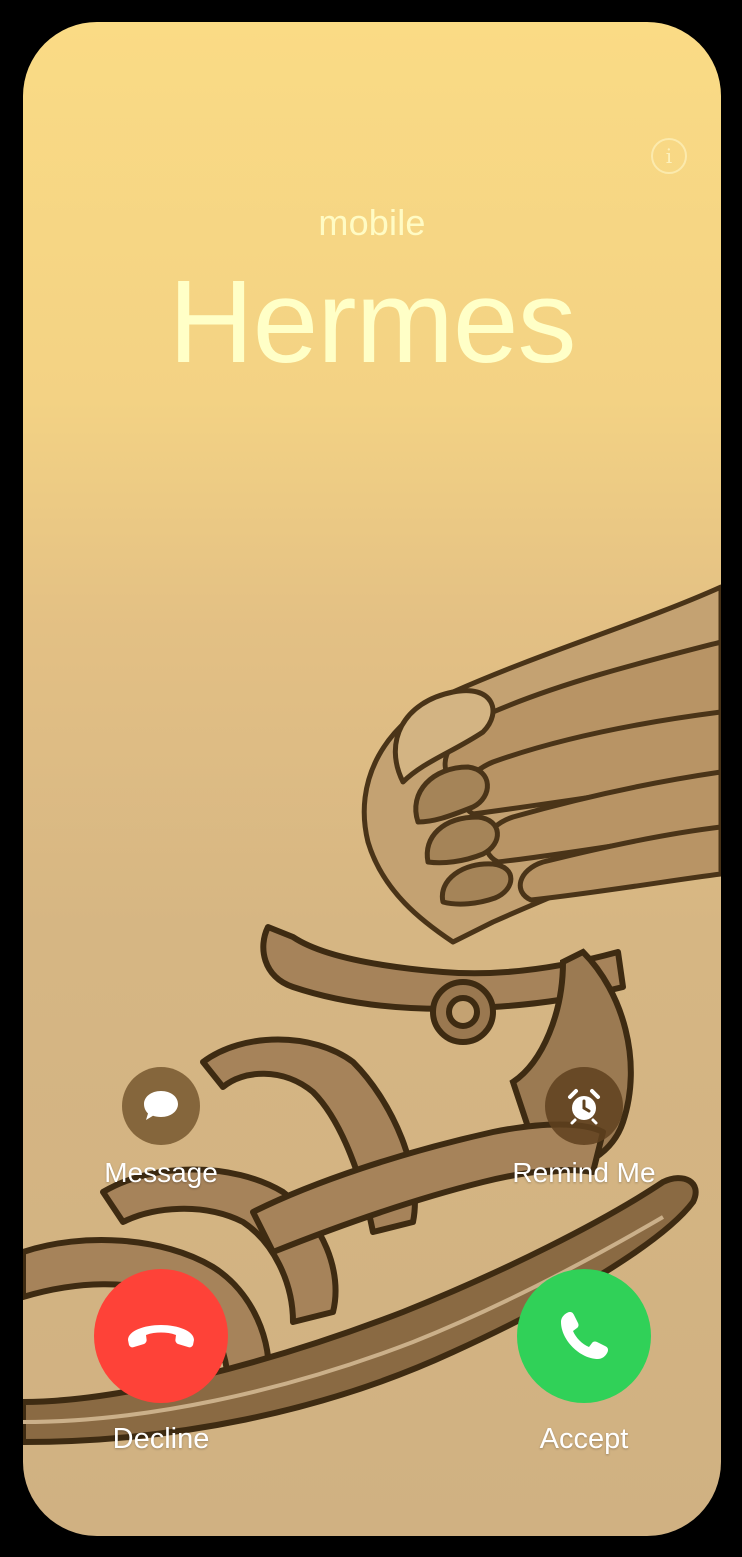  I want to click on decline-button, so click(161, 1336).